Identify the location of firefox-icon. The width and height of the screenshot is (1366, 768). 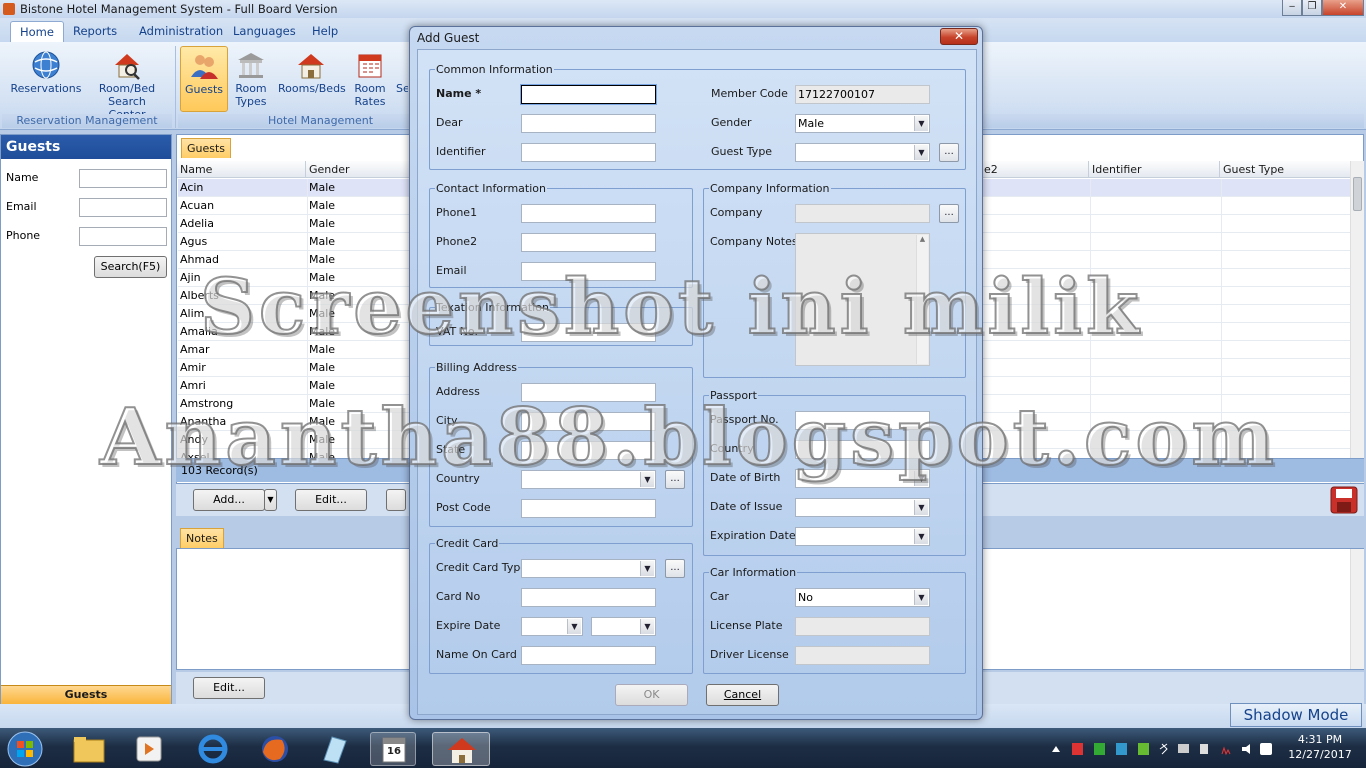
(275, 749).